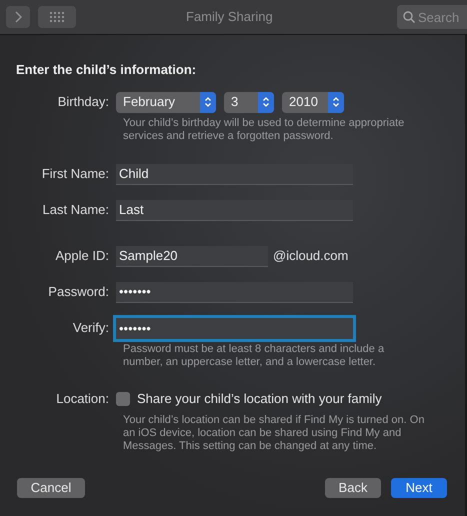 This screenshot has height=516, width=467. What do you see at coordinates (90, 327) in the screenshot?
I see `field-label: Verify:` at bounding box center [90, 327].